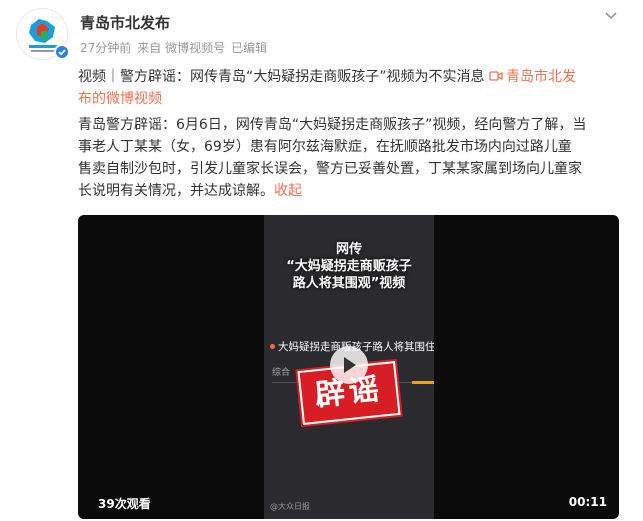  I want to click on post-text-line: 事老人丁某某（女，69岁）患有阿尔兹海默症，在抚顺路批发市场内向过路儿童, so click(325, 147).